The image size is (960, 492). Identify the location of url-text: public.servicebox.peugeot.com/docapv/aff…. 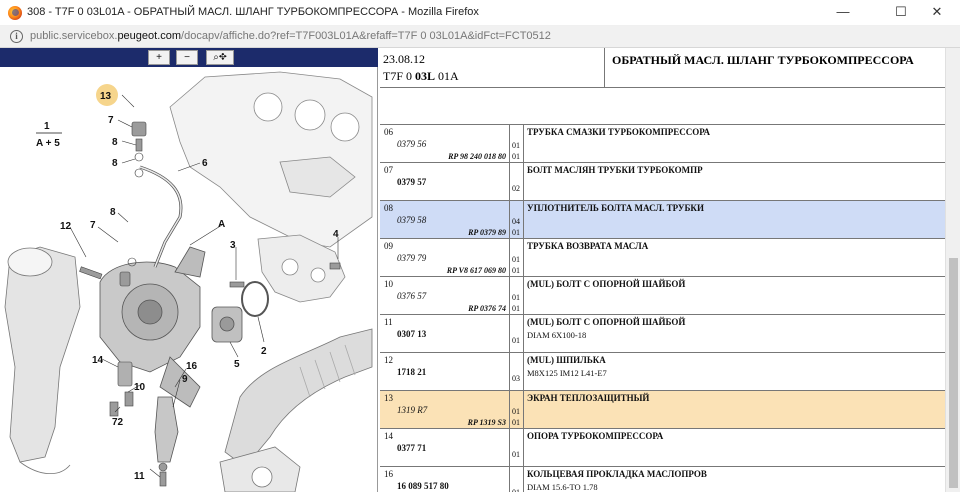
(290, 36).